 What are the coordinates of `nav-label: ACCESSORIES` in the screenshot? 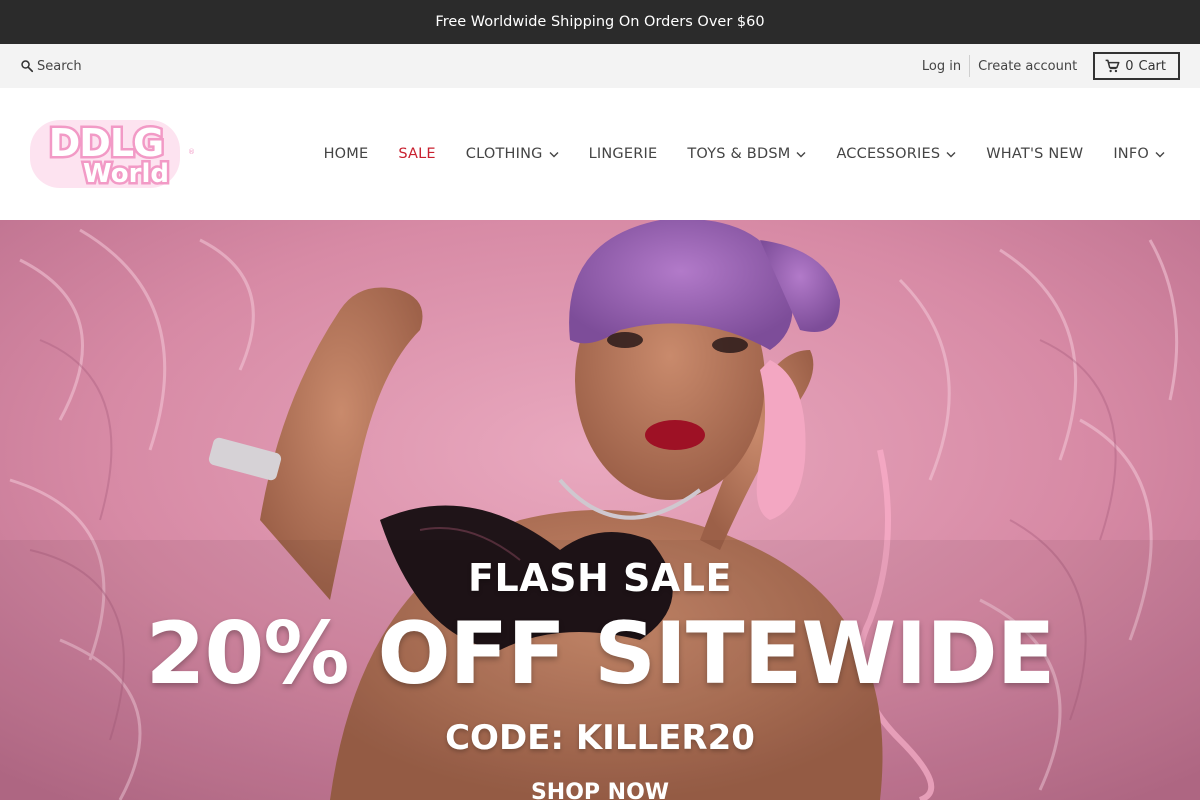 It's located at (888, 154).